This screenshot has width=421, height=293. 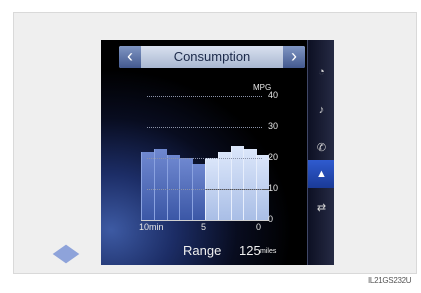 What do you see at coordinates (273, 95) in the screenshot?
I see `y-tick-label: 40` at bounding box center [273, 95].